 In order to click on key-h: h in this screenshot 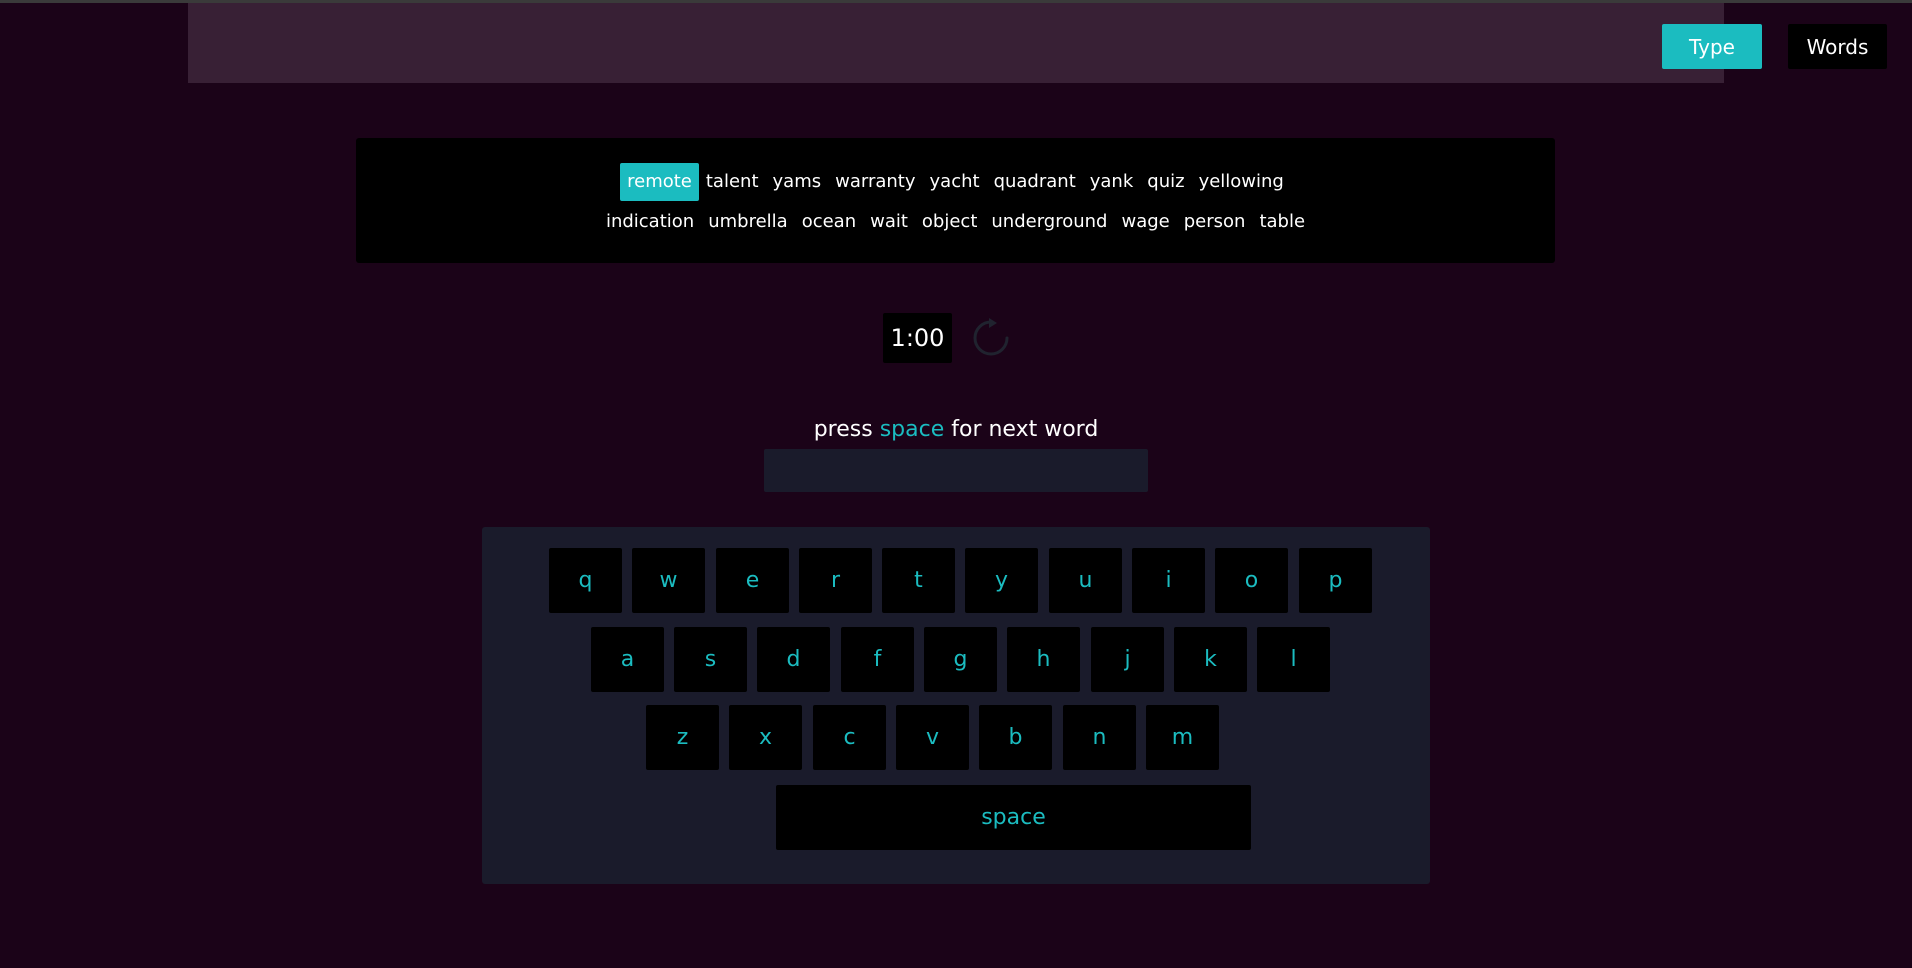, I will do `click(1043, 659)`.